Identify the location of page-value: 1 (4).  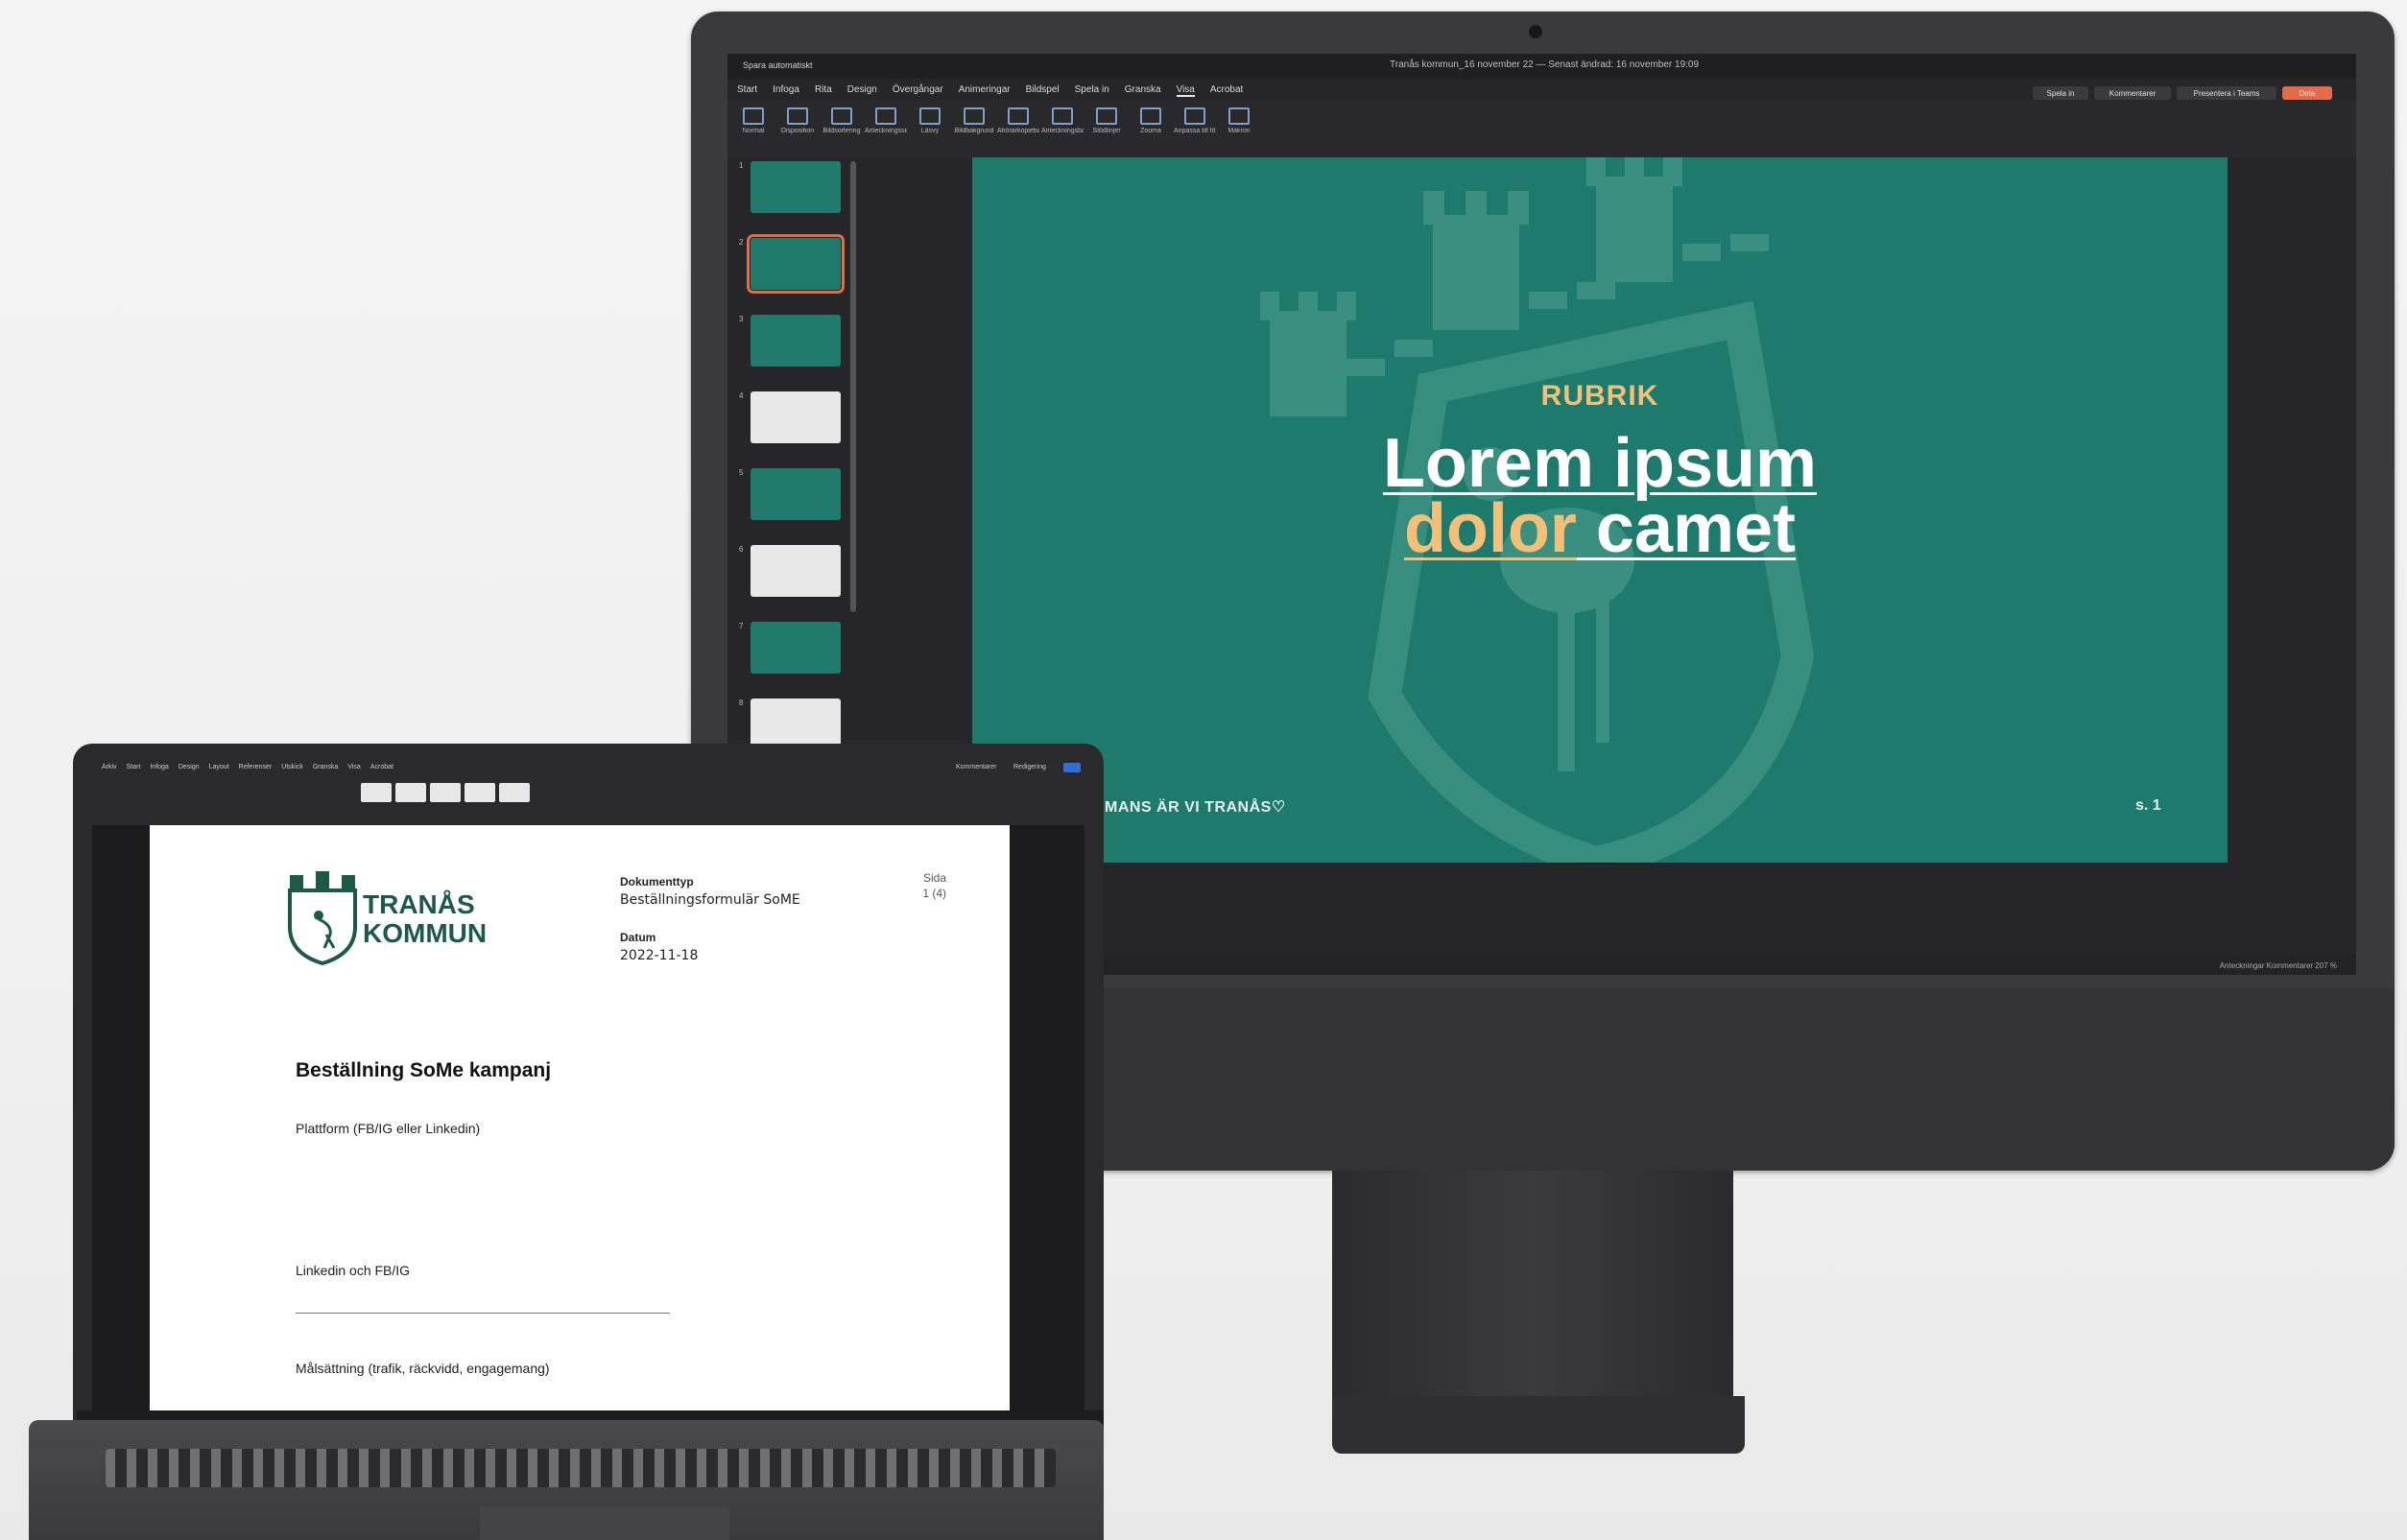
(934, 893).